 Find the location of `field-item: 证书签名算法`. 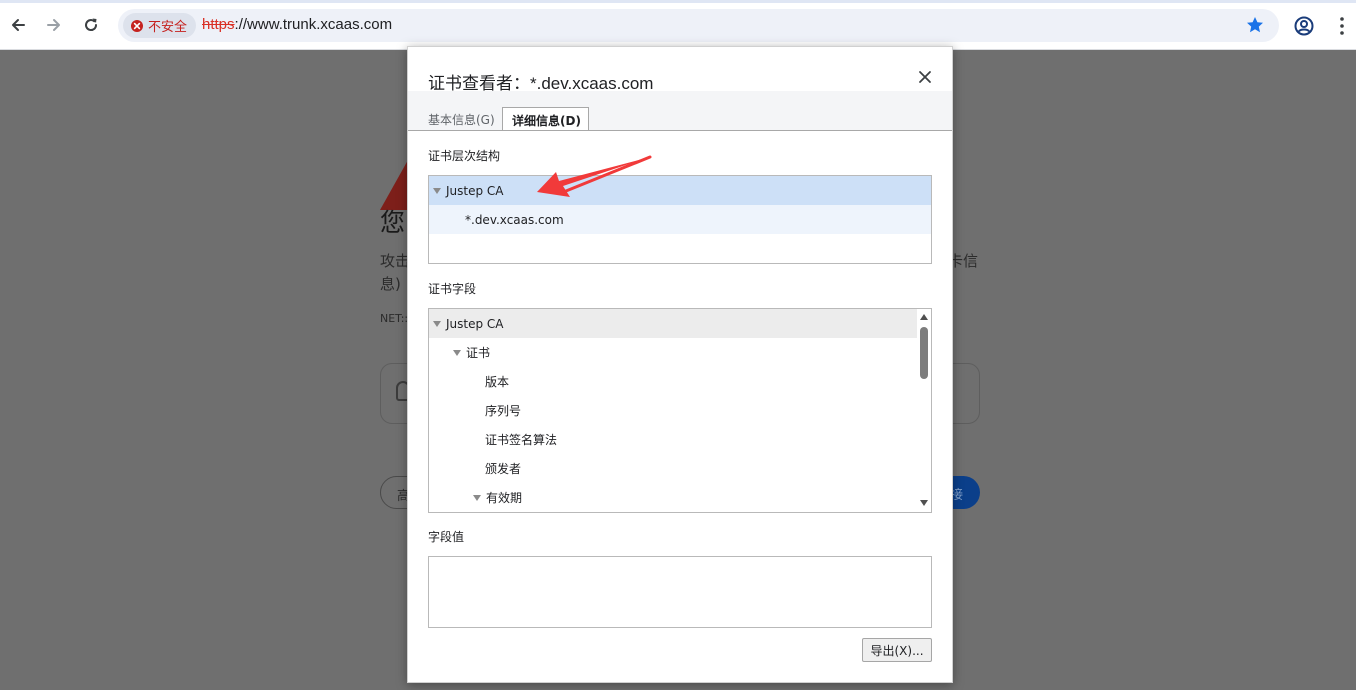

field-item: 证书签名算法 is located at coordinates (493, 439).